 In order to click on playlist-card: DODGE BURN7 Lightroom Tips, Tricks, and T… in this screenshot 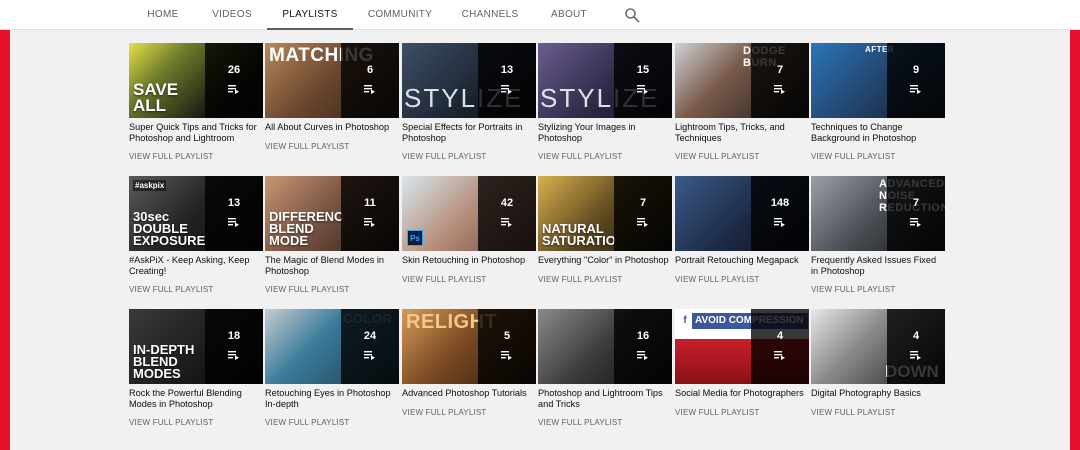, I will do `click(742, 105)`.